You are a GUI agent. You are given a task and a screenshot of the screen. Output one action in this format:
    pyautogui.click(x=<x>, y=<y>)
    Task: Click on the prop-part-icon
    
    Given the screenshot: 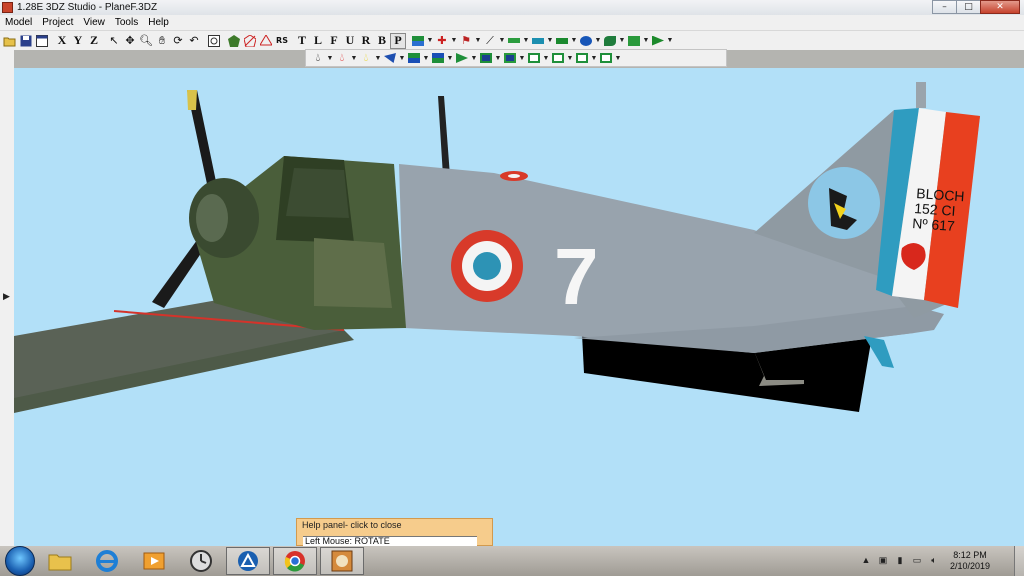 What is the action you would take?
    pyautogui.click(x=462, y=58)
    